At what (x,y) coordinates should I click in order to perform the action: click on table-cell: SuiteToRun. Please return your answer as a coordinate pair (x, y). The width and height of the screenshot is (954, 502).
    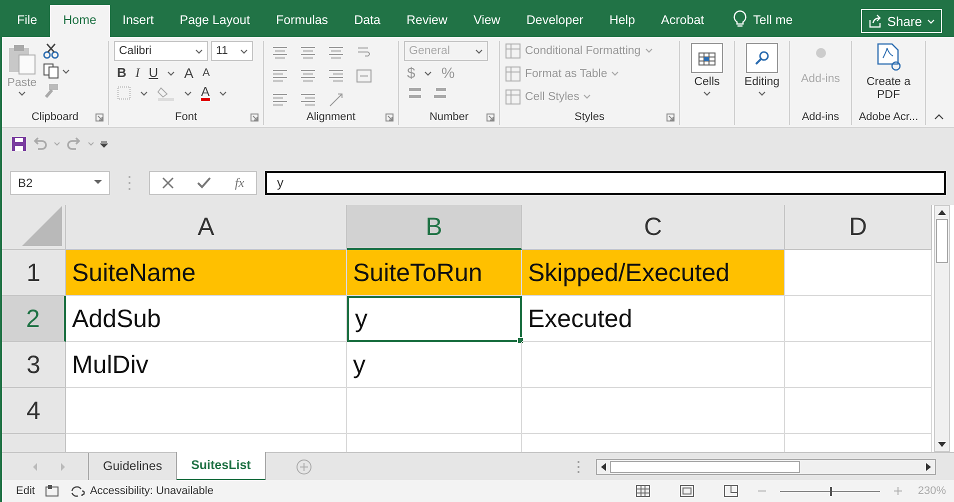
    Looking at the image, I should click on (434, 273).